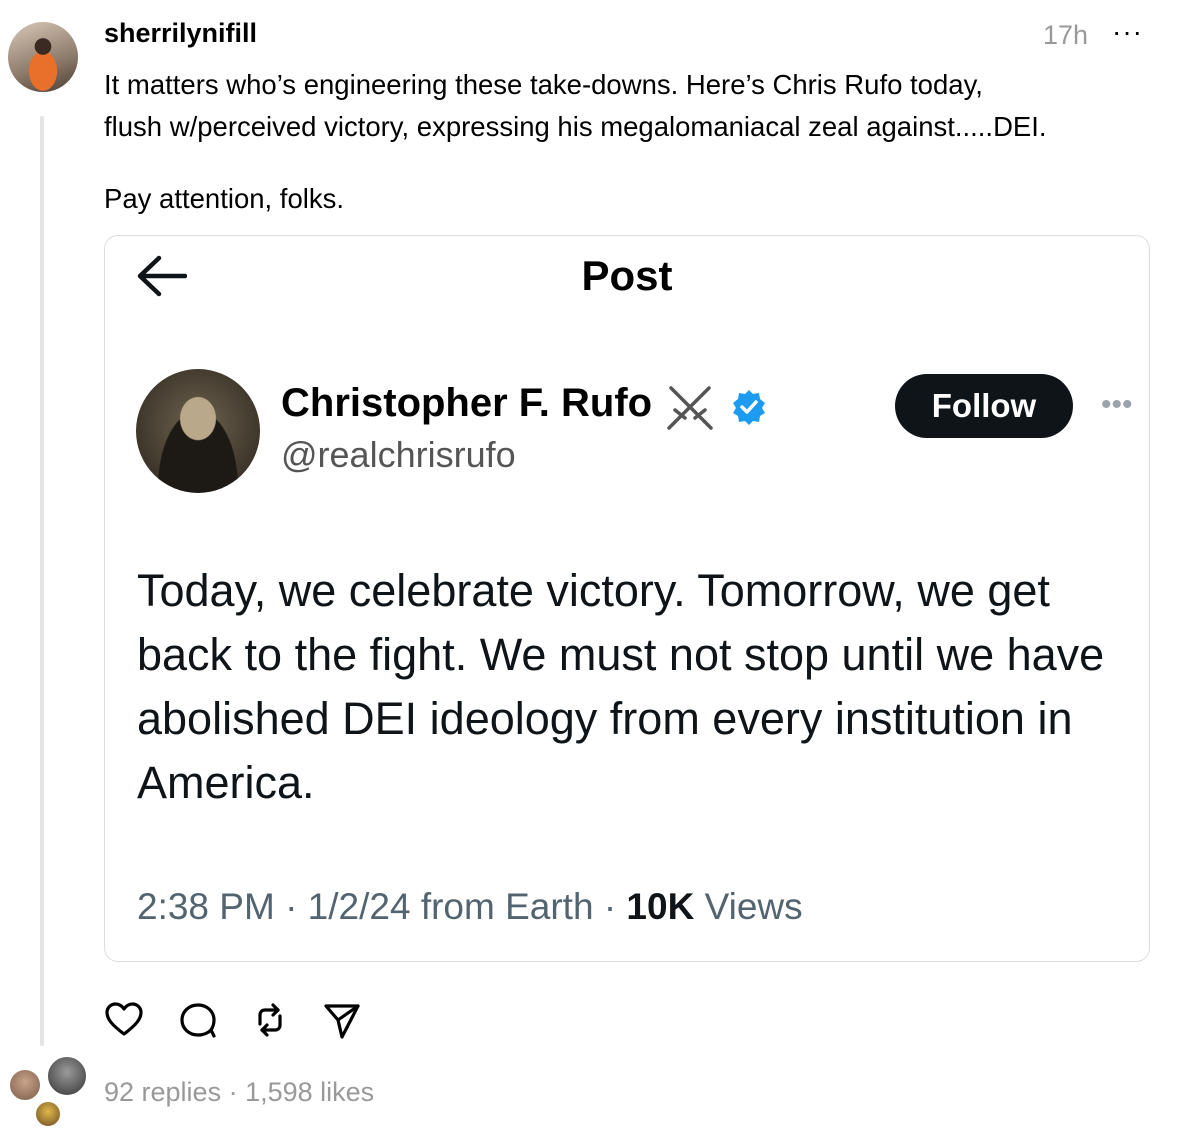 This screenshot has height=1128, width=1184. I want to click on replies-count: 92 replies, so click(162, 1092).